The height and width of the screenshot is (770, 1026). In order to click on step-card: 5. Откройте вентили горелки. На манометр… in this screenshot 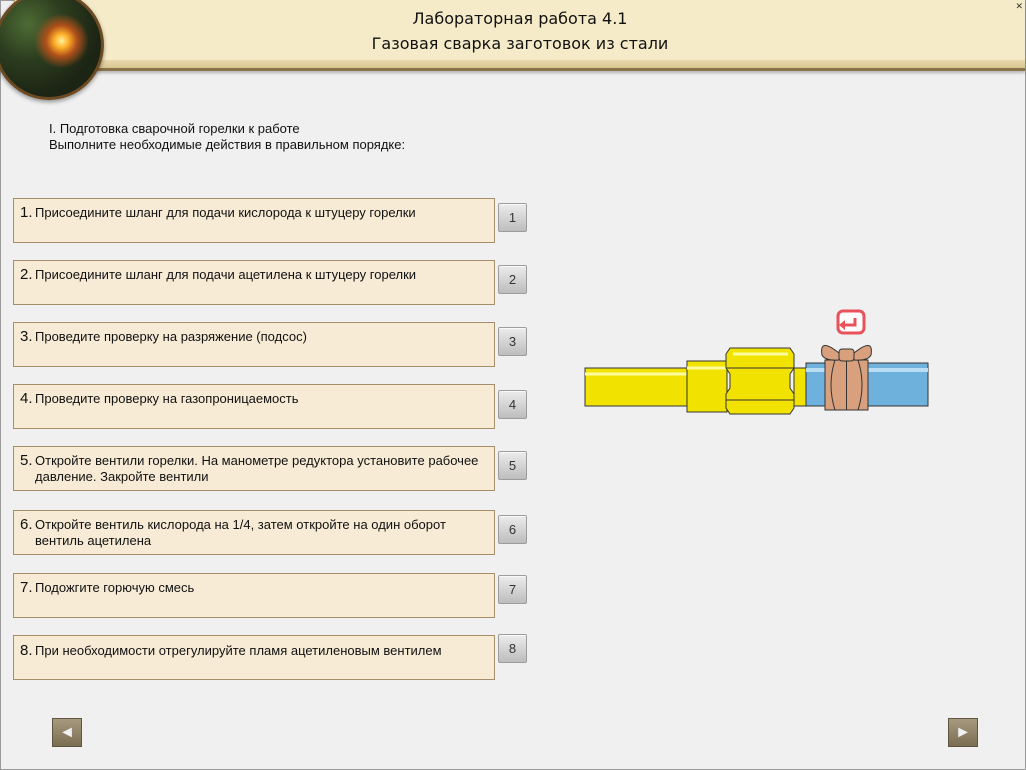, I will do `click(254, 468)`.